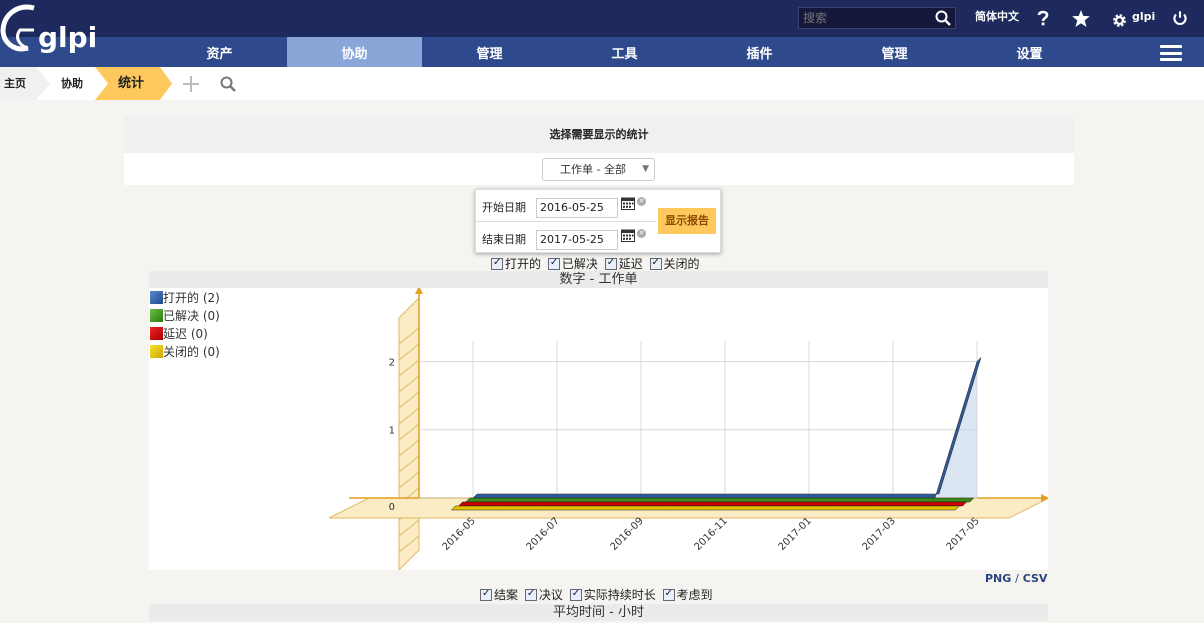 The height and width of the screenshot is (623, 1204). I want to click on breadcrumb-home: 主页, so click(15, 83).